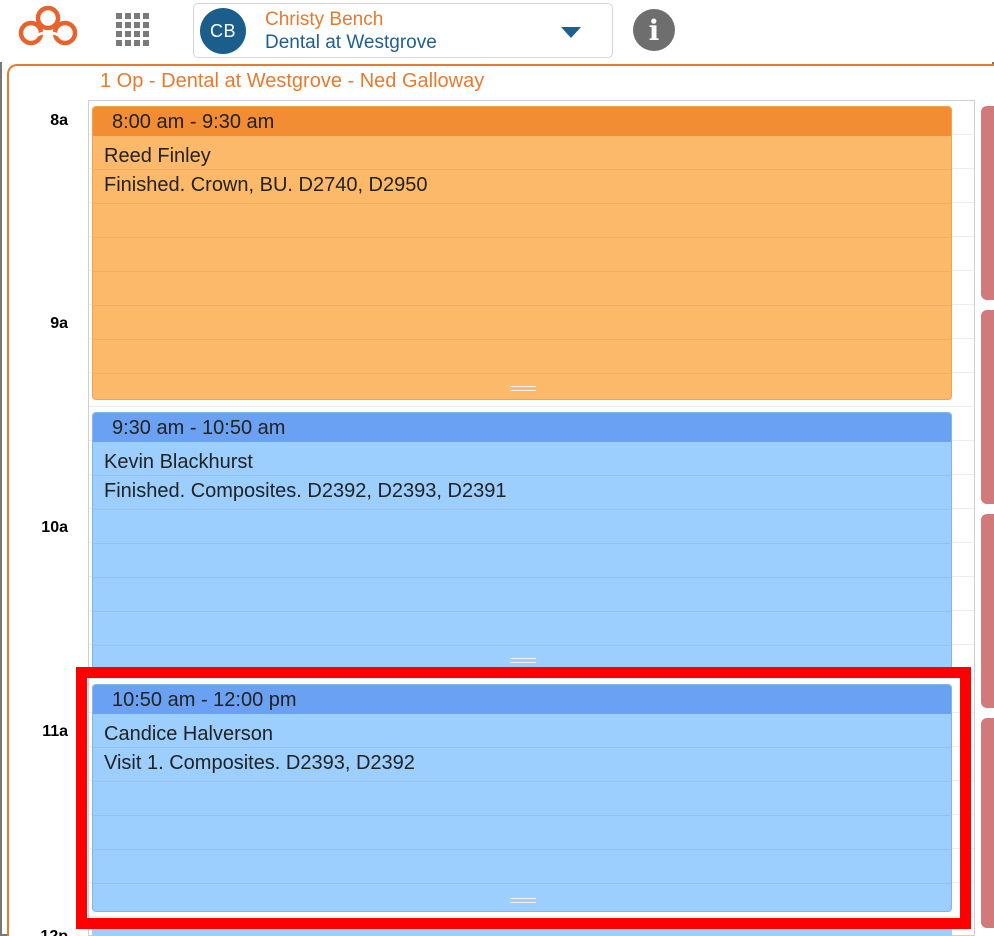 The image size is (994, 936). Describe the element at coordinates (403, 30) in the screenshot. I see `user-location-switcher: CB Christy Bench Dental at Westgrove` at that location.